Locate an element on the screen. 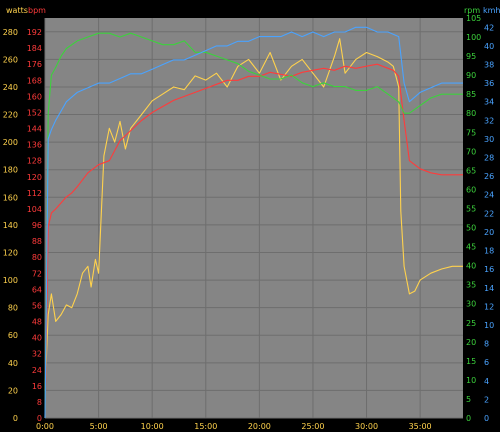  kmh-tick-label: 40 is located at coordinates (489, 46).